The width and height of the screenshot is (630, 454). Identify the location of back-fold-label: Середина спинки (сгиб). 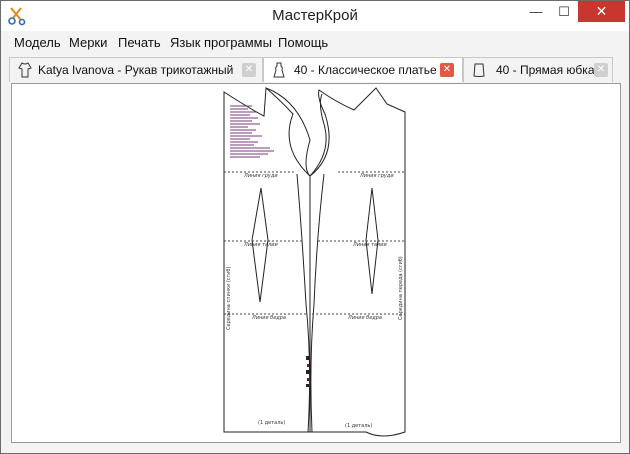
(229, 298).